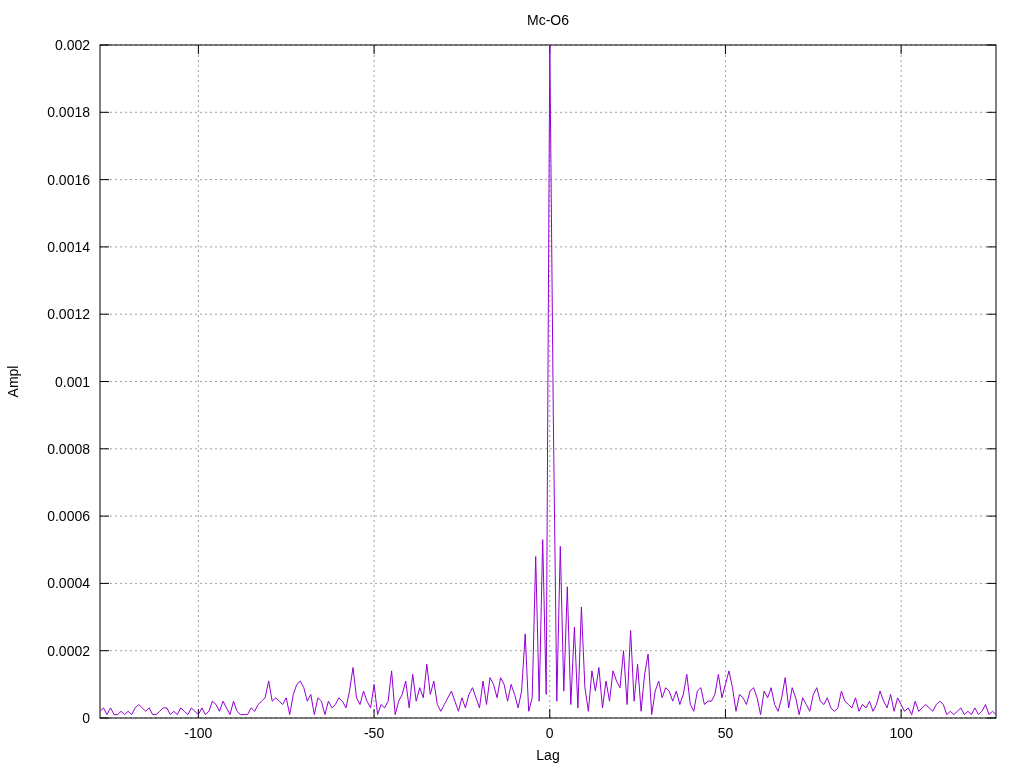 The height and width of the screenshot is (768, 1024). Describe the element at coordinates (68, 650) in the screenshot. I see `y-tick-label: 0.0002` at that location.